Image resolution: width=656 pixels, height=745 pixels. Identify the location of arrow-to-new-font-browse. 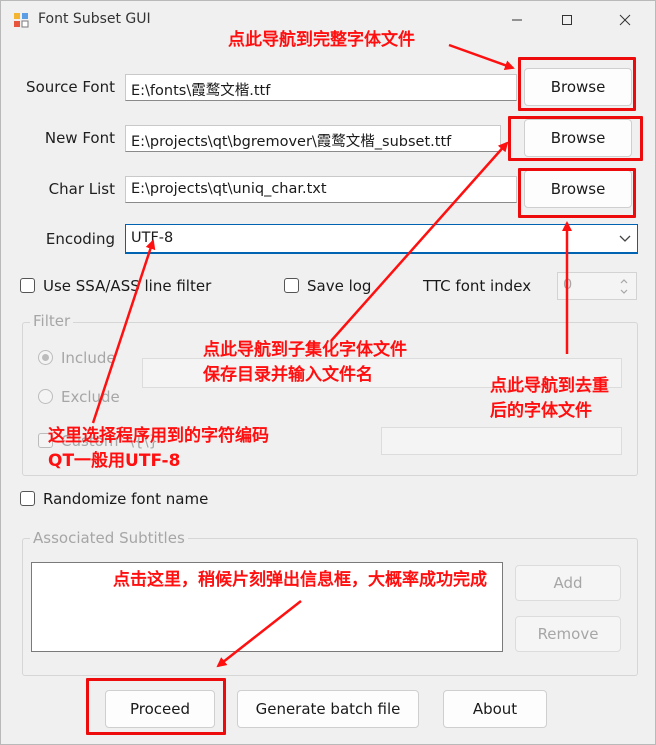
(419, 241).